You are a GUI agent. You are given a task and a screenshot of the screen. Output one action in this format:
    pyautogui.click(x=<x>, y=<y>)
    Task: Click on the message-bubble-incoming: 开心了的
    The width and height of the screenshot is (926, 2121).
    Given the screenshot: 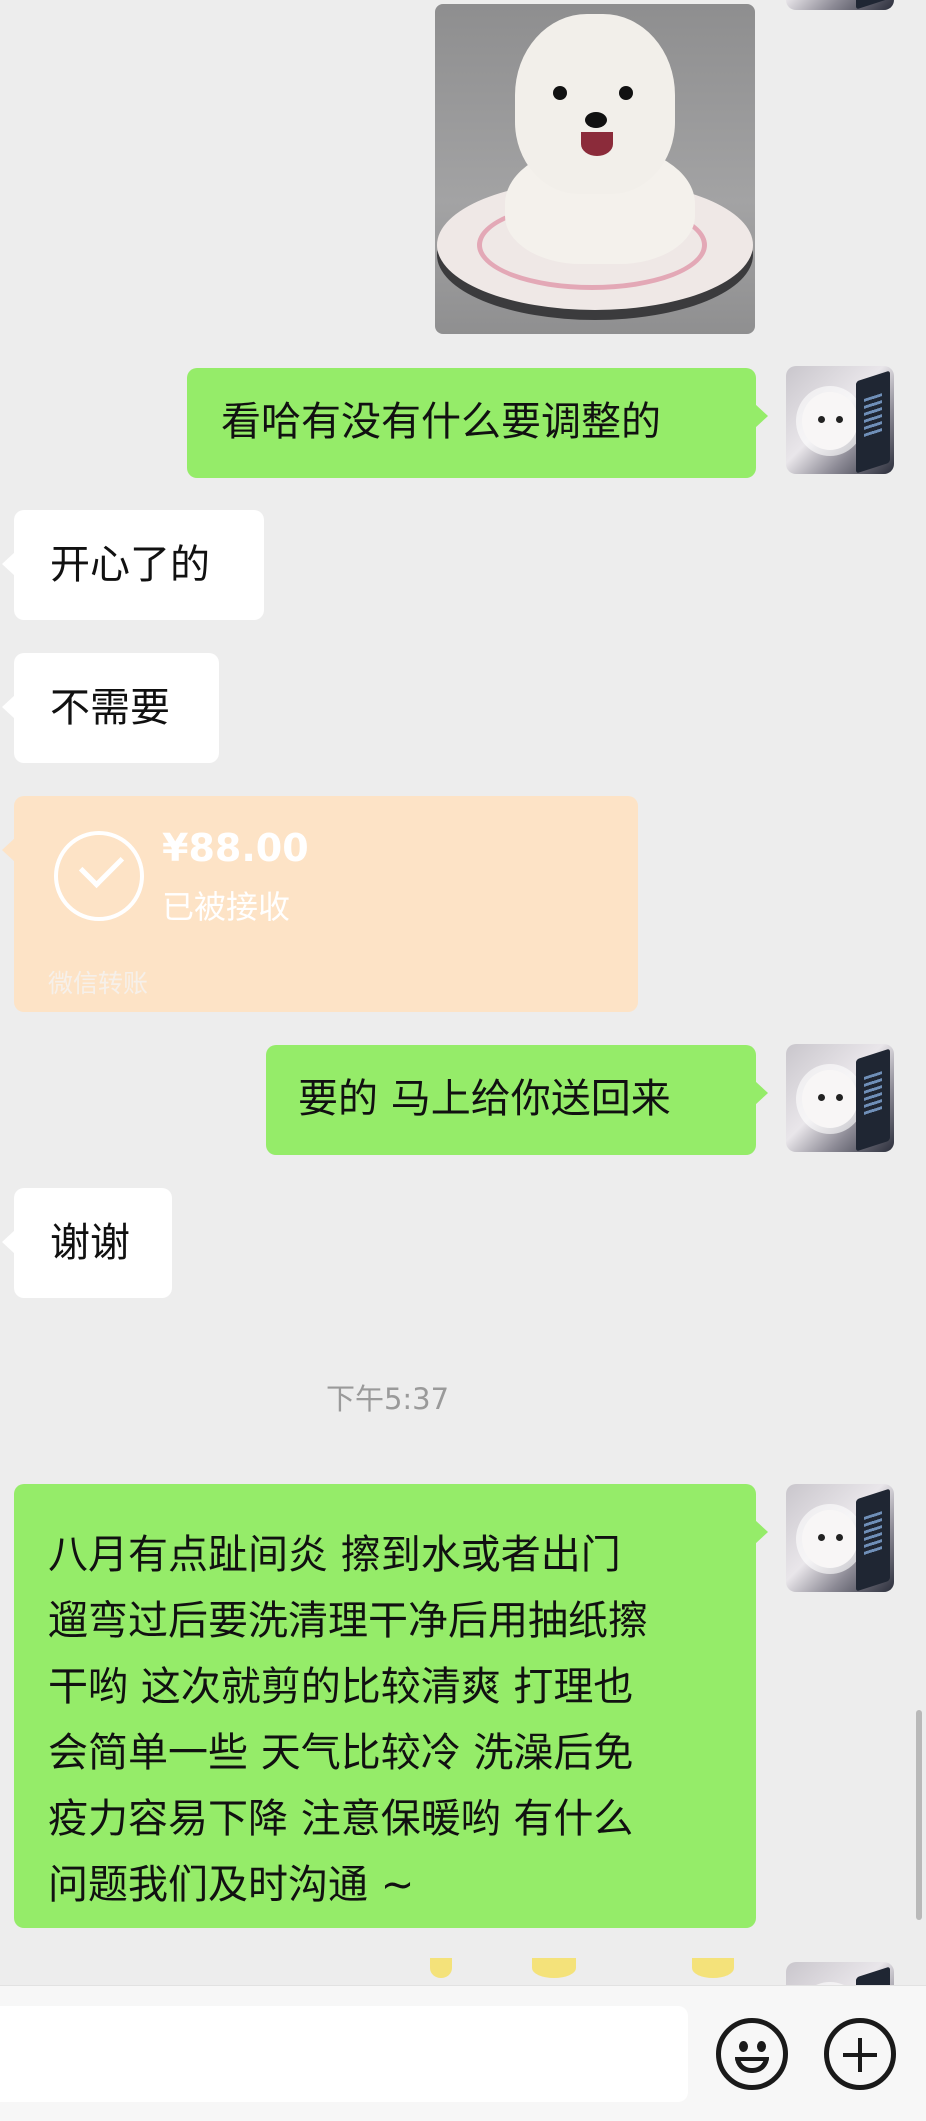 What is the action you would take?
    pyautogui.click(x=133, y=565)
    